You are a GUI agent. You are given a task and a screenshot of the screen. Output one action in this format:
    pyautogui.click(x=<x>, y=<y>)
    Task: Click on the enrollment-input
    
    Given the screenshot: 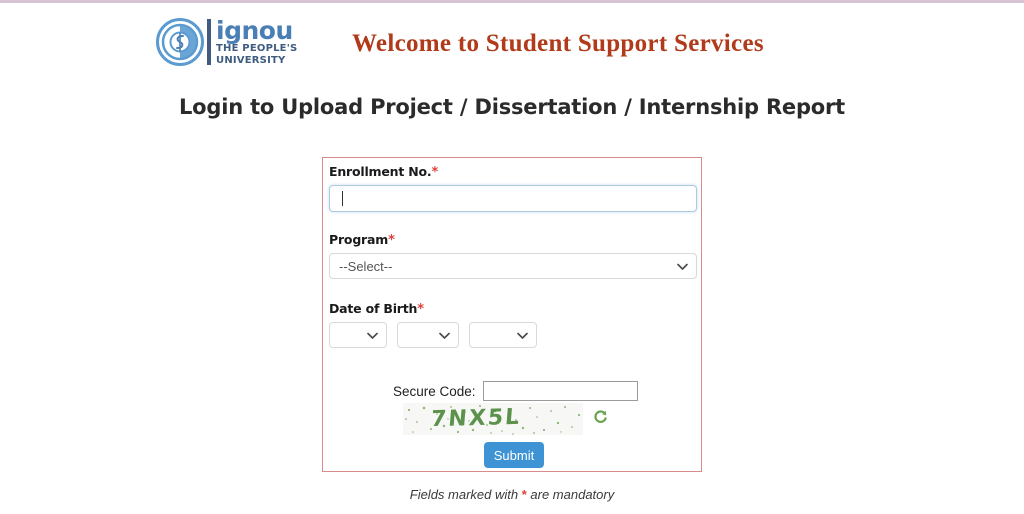 What is the action you would take?
    pyautogui.click(x=513, y=198)
    